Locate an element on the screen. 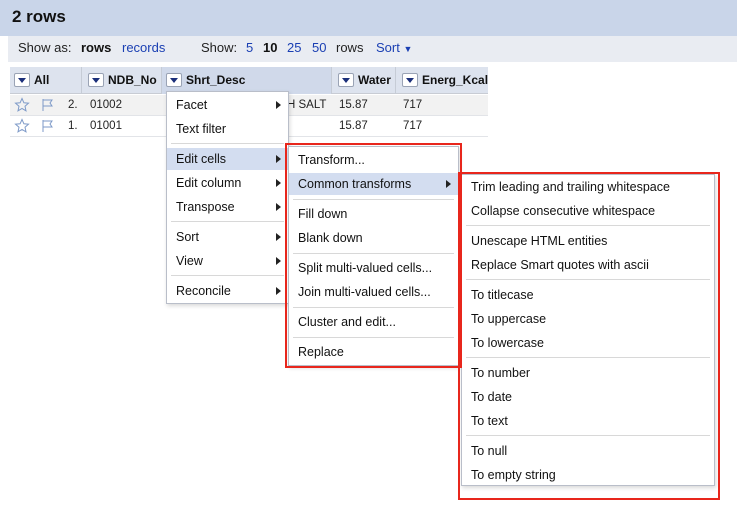  column-label: Shrt_Desc is located at coordinates (216, 80).